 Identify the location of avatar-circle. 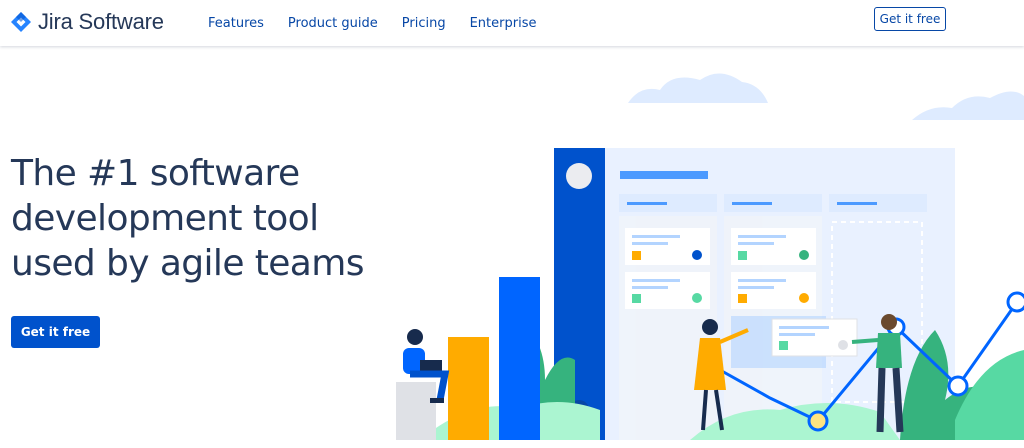
(579, 176).